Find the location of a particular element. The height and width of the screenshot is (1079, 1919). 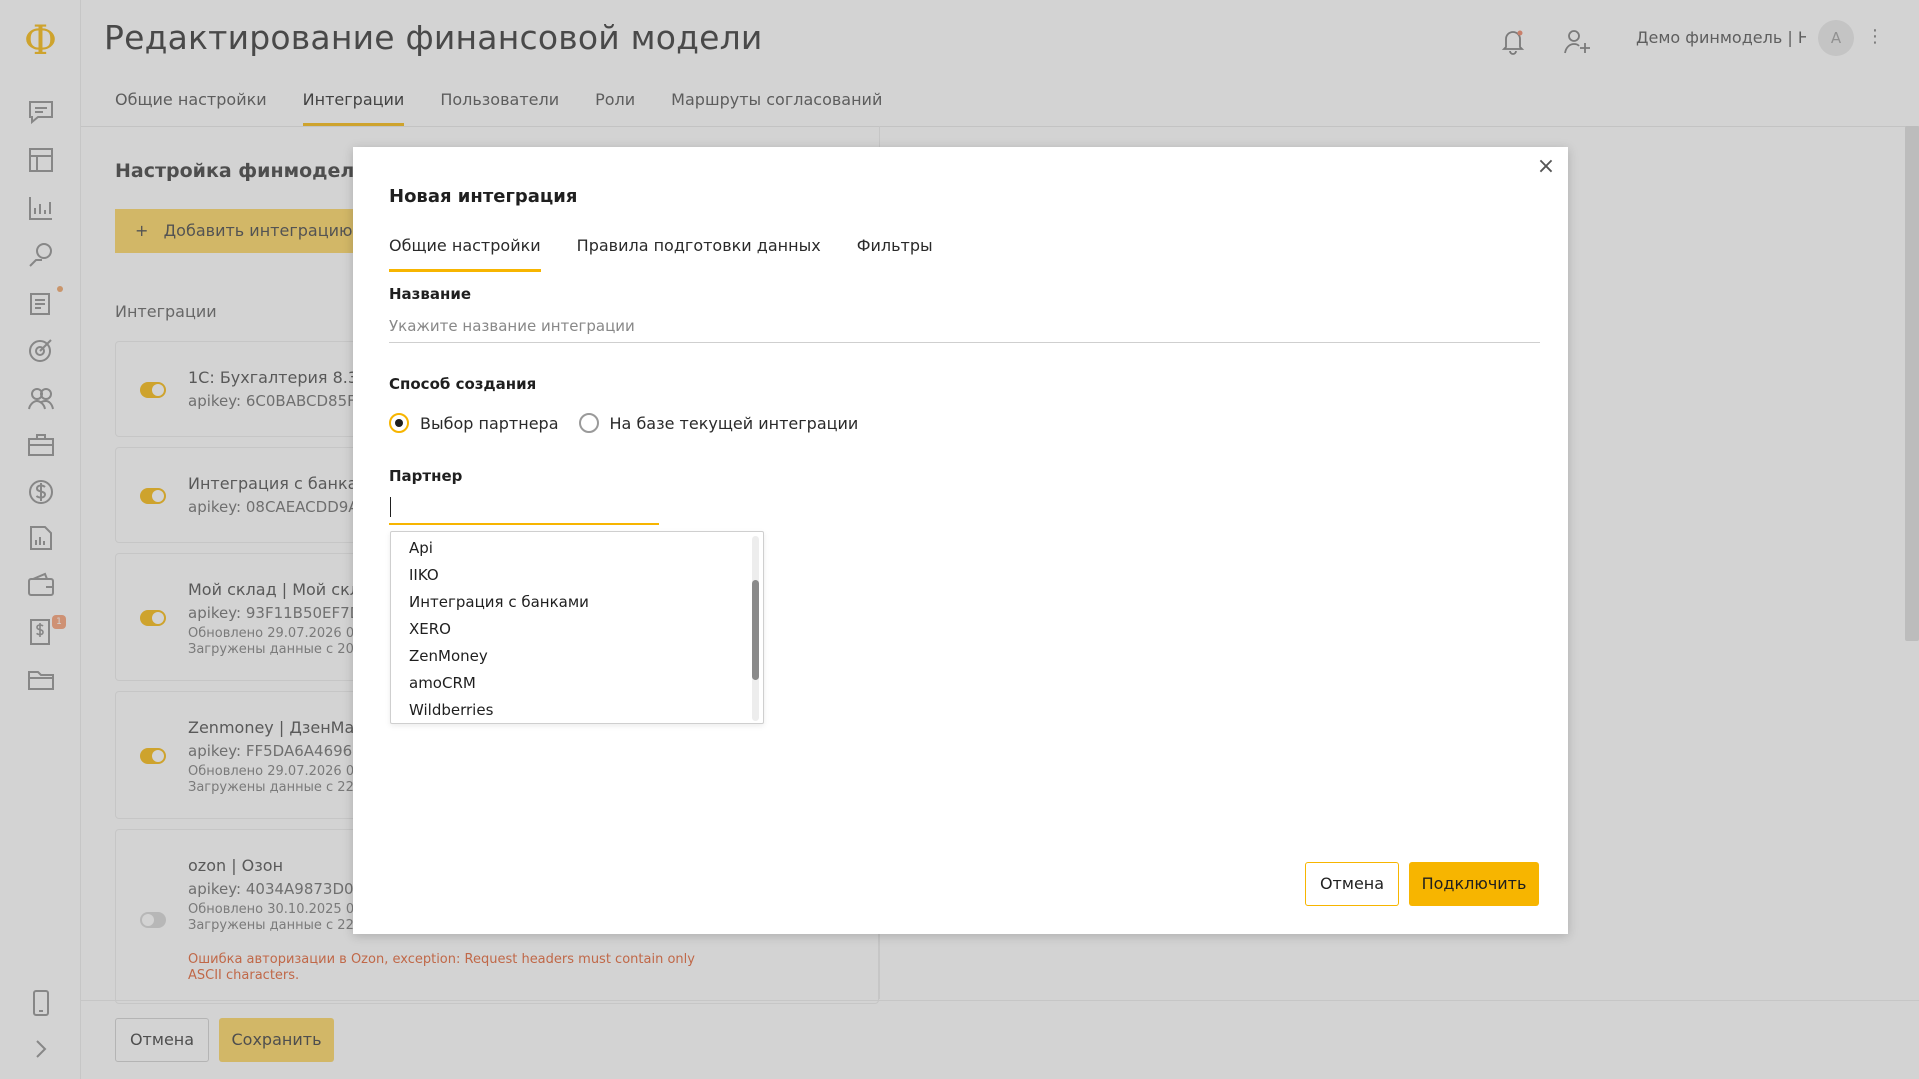

partner-input is located at coordinates (524, 507).